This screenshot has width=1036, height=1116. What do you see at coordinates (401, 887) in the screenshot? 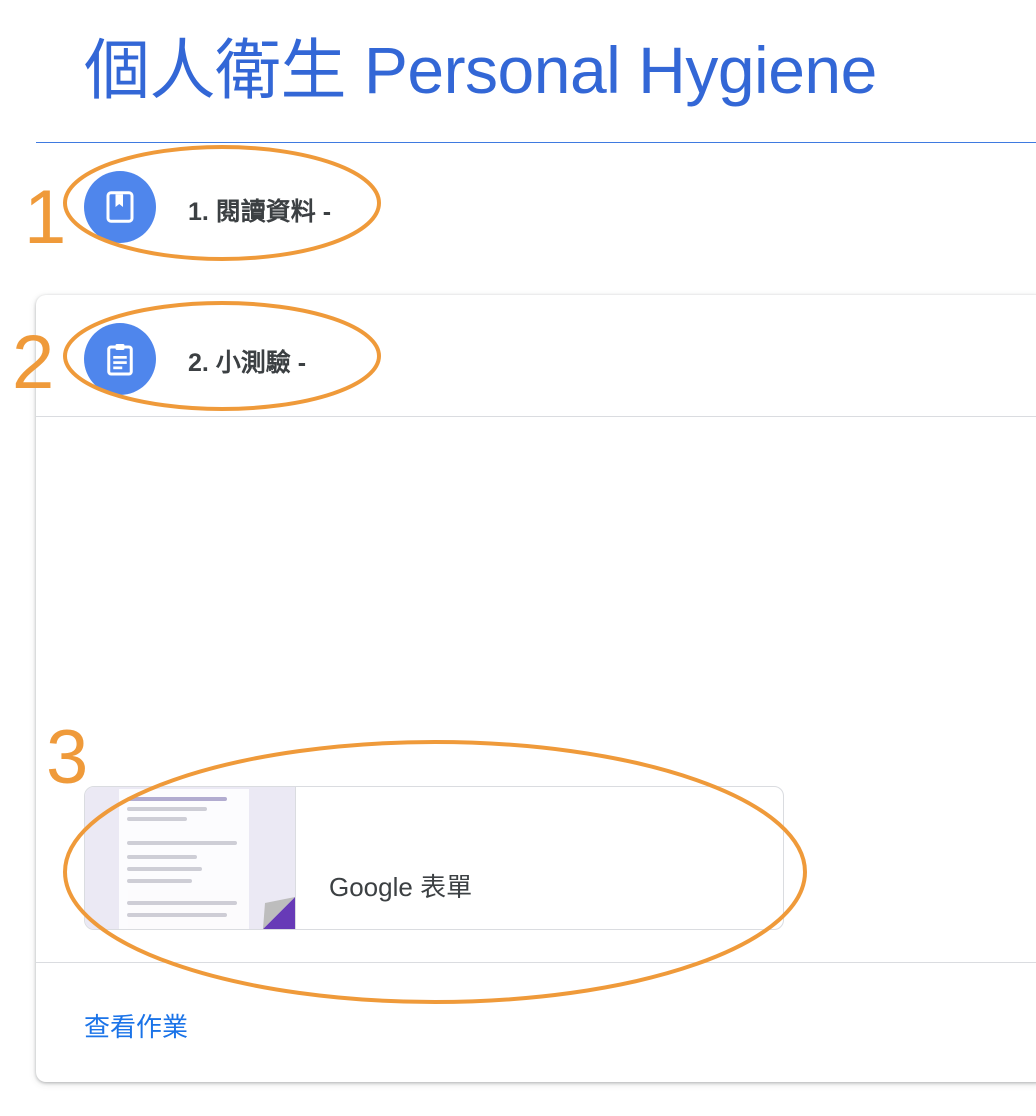
I see `attachment-title: Google 表單` at bounding box center [401, 887].